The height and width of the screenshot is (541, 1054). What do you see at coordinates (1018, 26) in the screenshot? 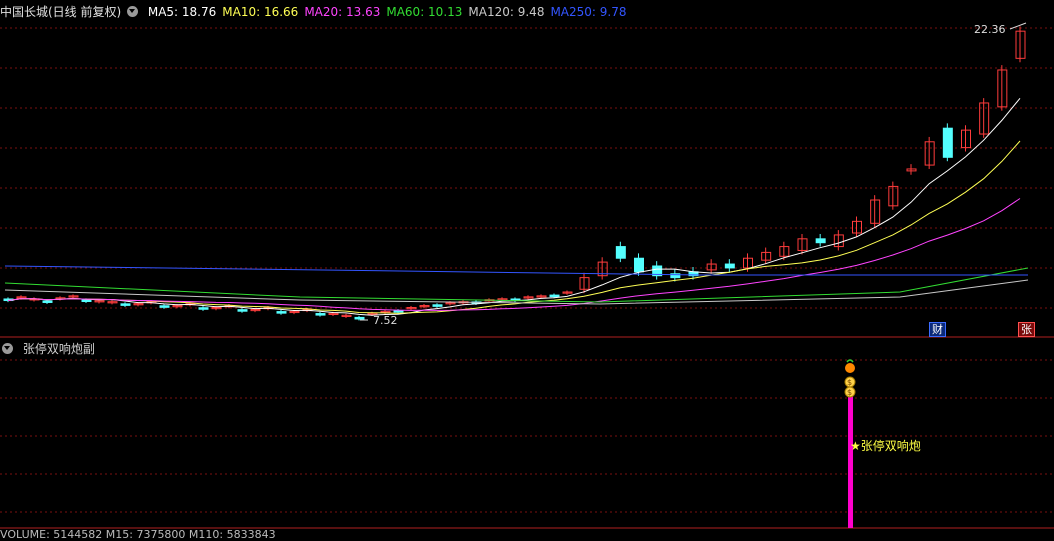
I see `high-arrow` at bounding box center [1018, 26].